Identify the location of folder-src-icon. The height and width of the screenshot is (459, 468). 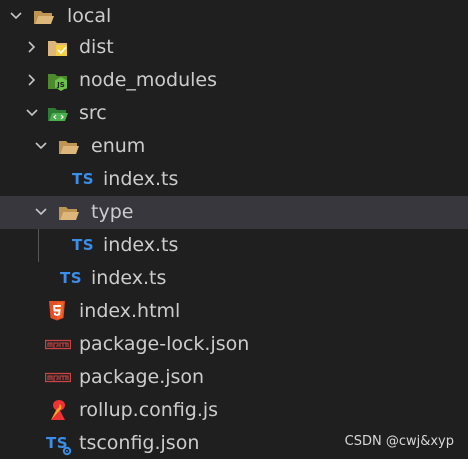
(58, 114).